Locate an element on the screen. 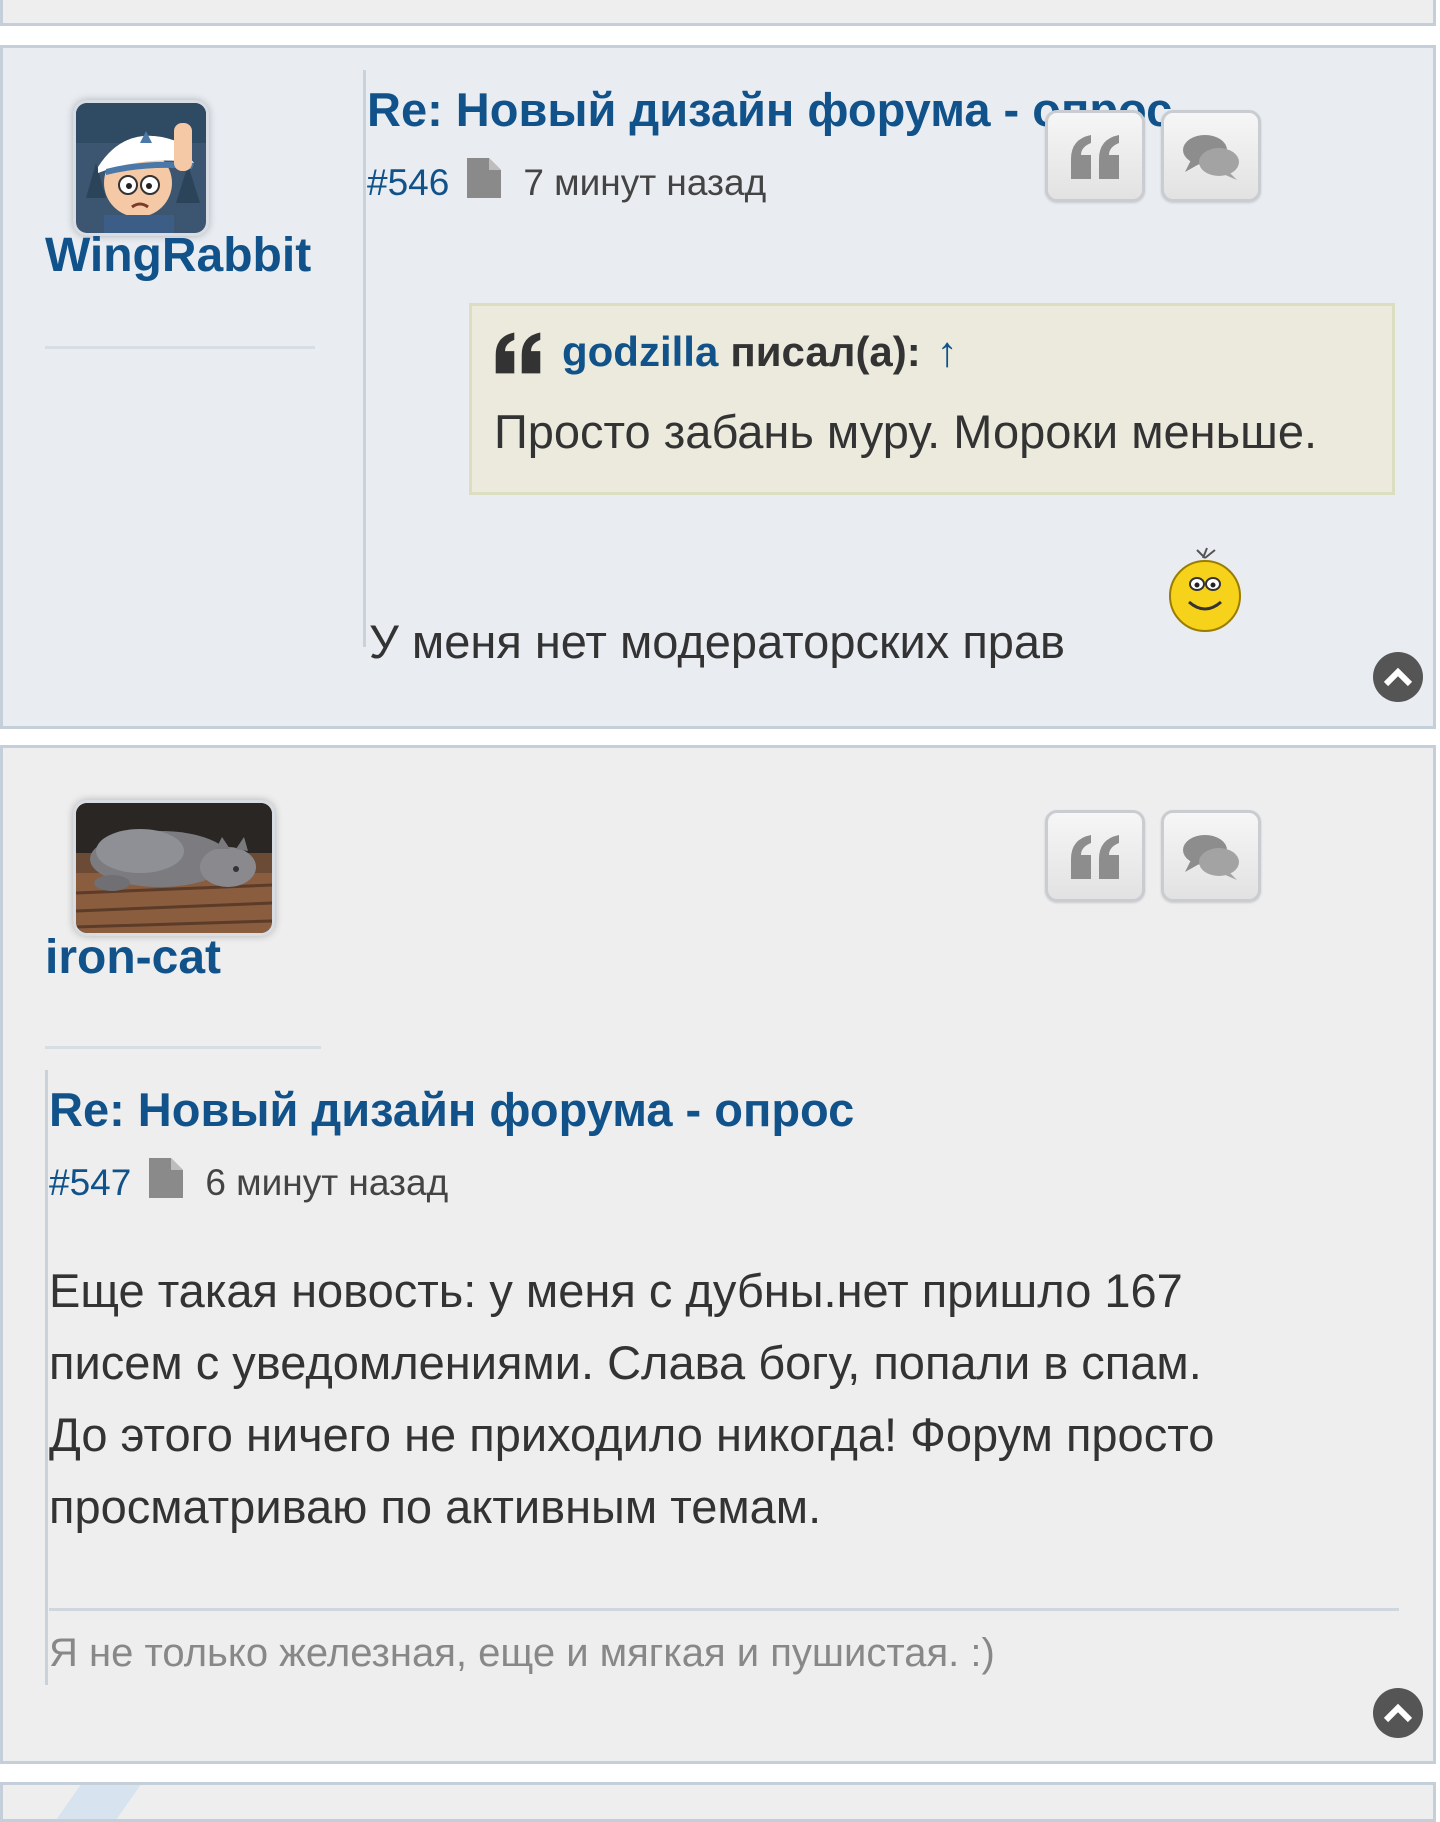  quote-source-link: ↑ is located at coordinates (947, 352).